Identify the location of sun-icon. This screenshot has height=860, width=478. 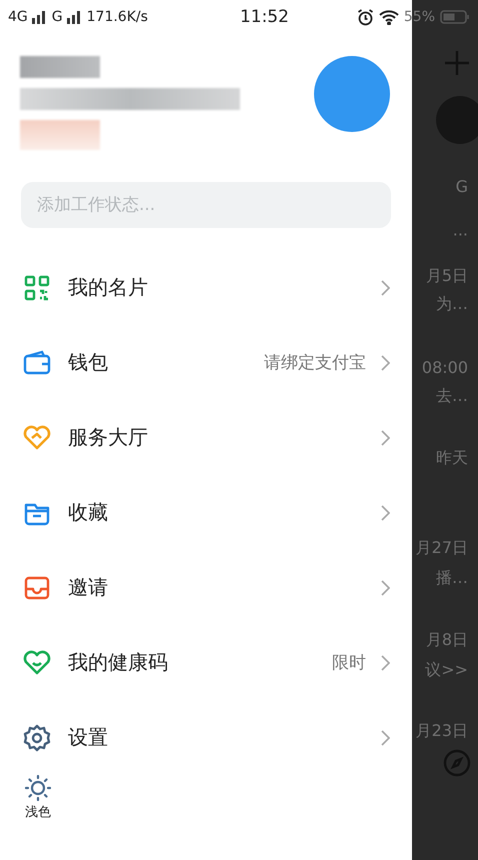
(38, 788).